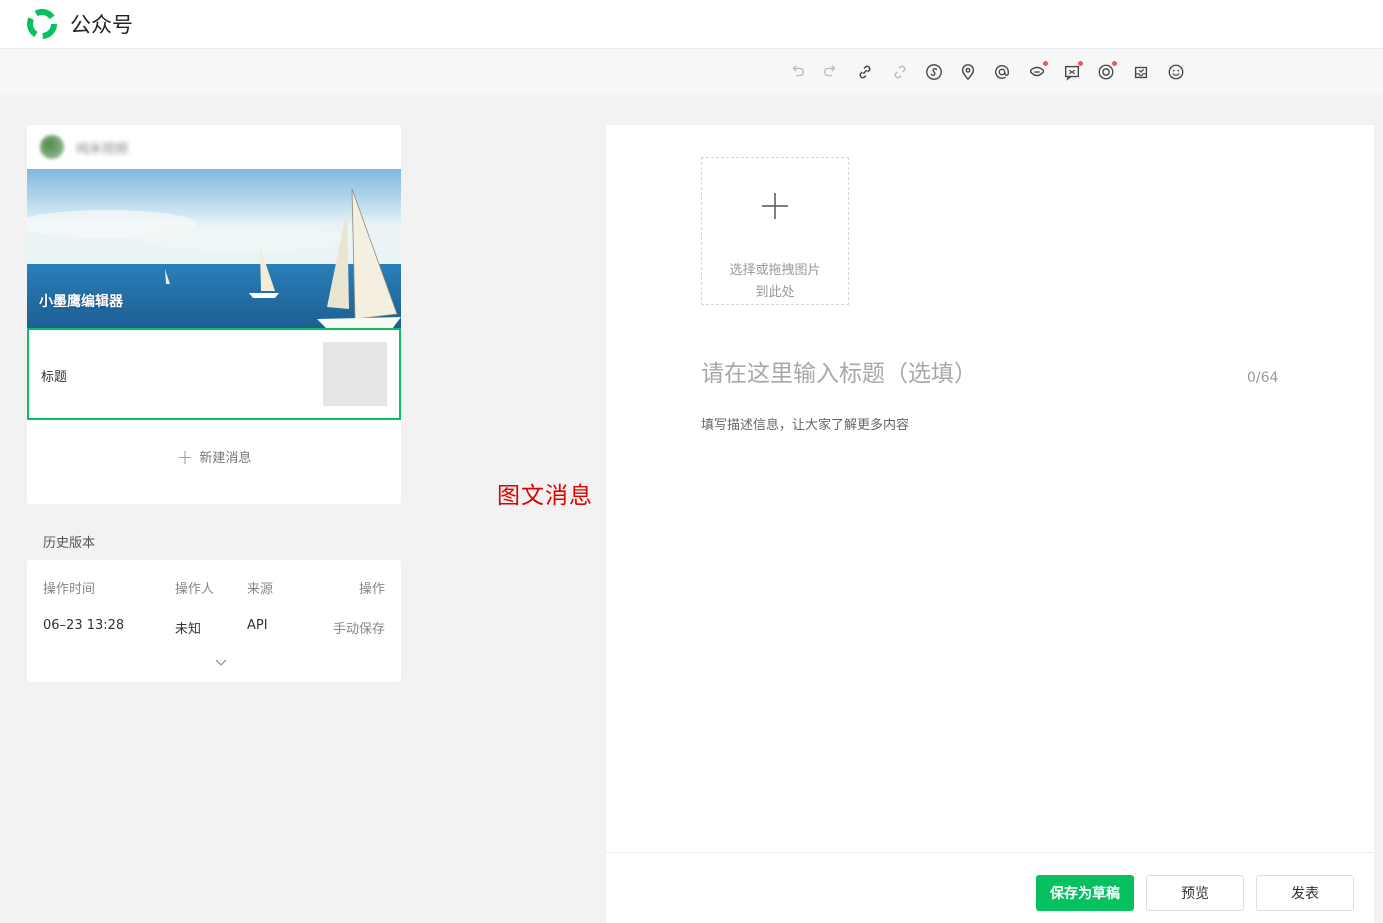 The width and height of the screenshot is (1383, 923). Describe the element at coordinates (691, 71) in the screenshot. I see `editor-toolbar` at that location.